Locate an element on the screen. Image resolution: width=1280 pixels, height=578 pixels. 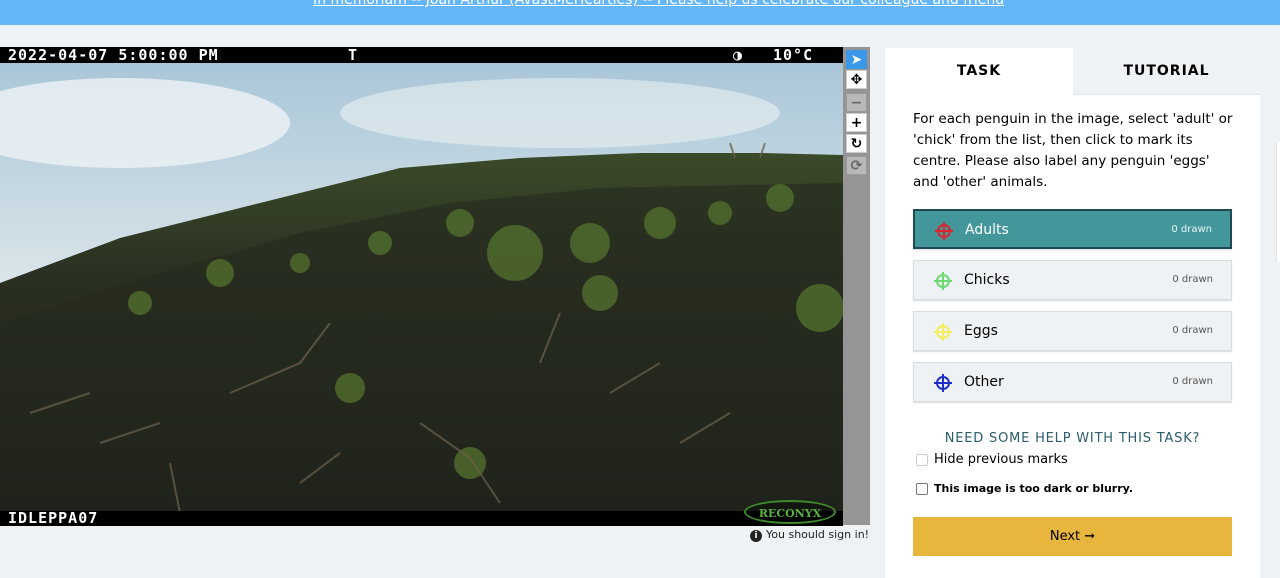
help-link: NEED SOME HELP WITH THIS TASK? is located at coordinates (1072, 438).